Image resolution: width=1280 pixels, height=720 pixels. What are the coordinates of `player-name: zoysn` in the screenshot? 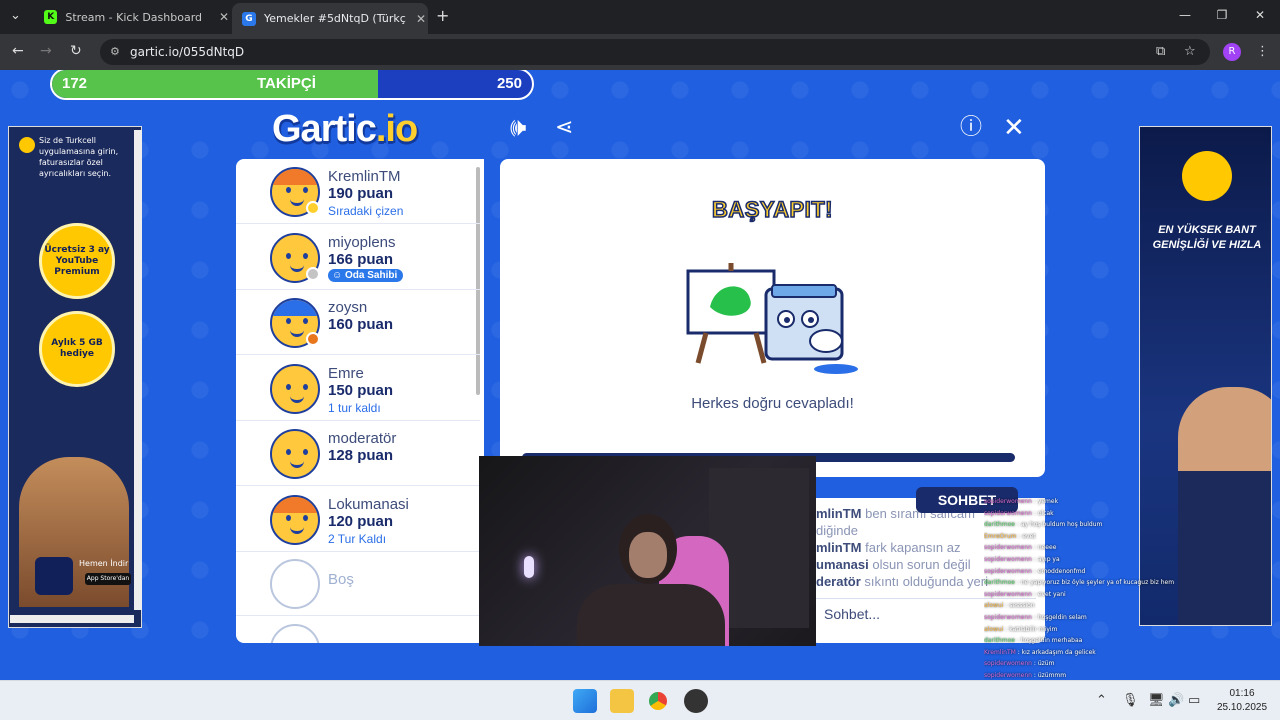 It's located at (348, 307).